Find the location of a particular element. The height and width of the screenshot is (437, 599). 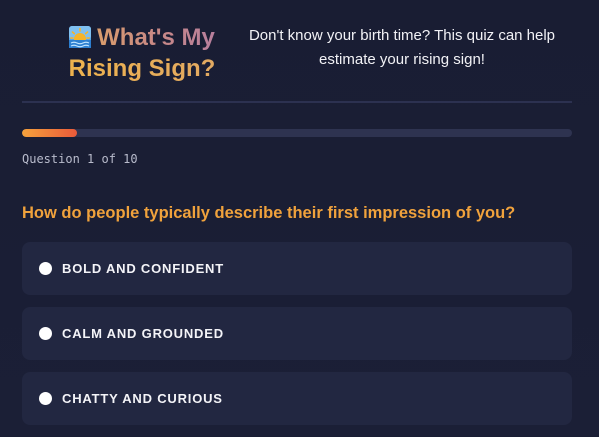

header-divider is located at coordinates (297, 102).